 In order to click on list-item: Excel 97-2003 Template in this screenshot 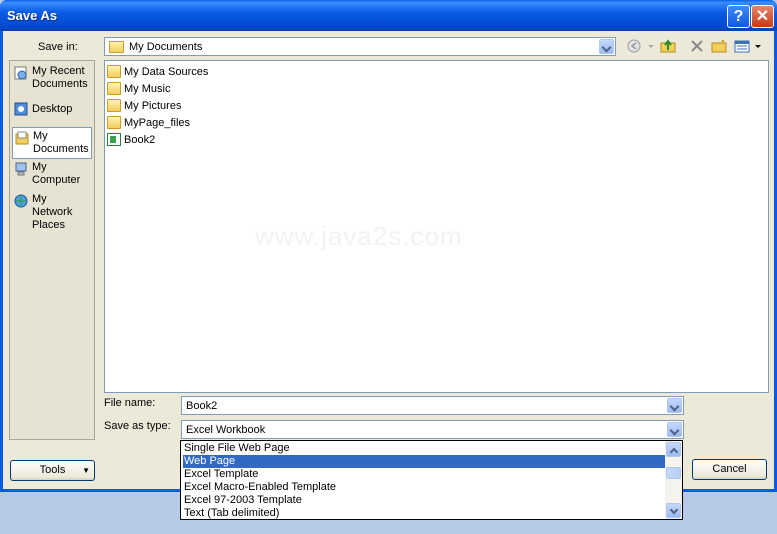, I will do `click(425, 500)`.